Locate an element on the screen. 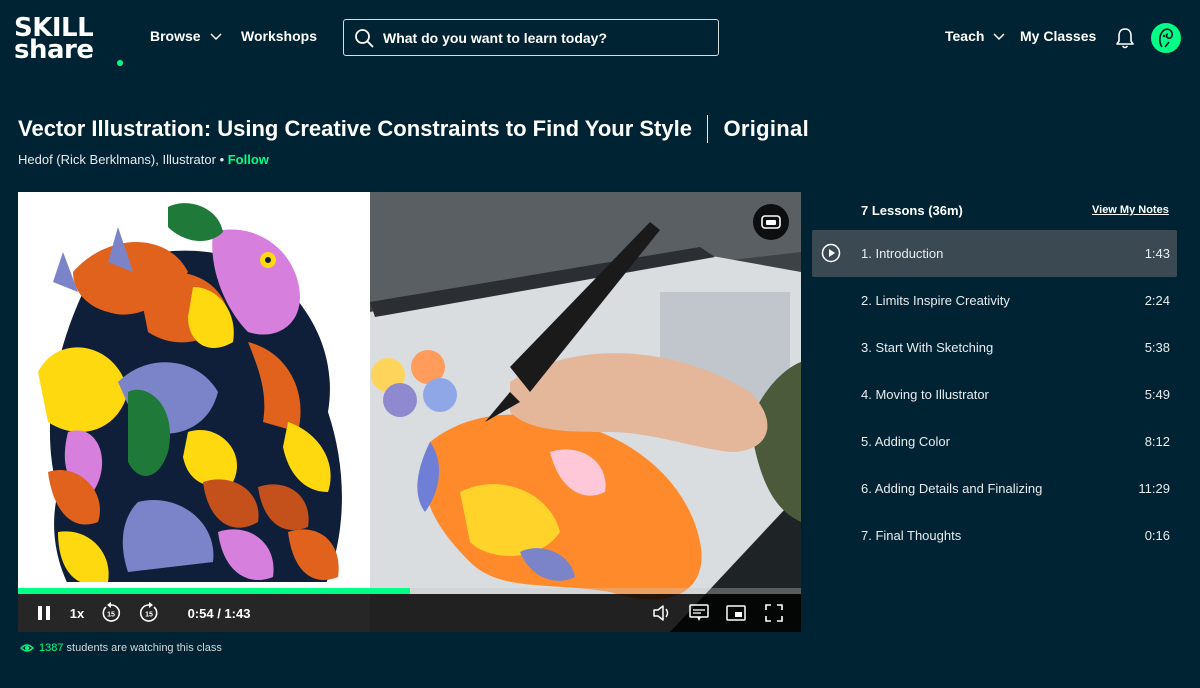  pause-icon is located at coordinates (44, 613).